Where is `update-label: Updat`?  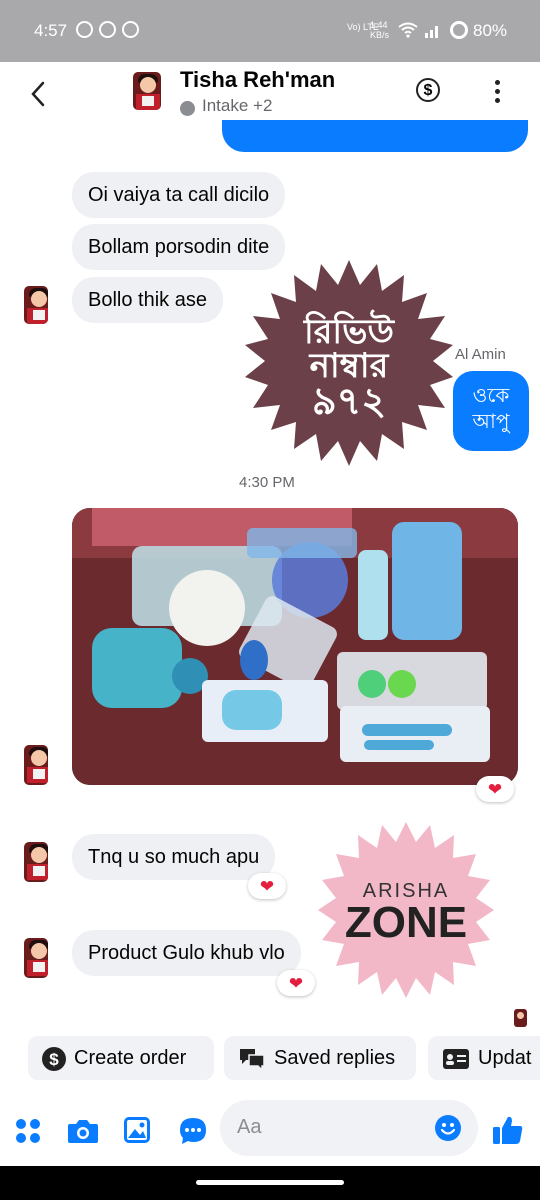
update-label: Updat is located at coordinates (505, 1058).